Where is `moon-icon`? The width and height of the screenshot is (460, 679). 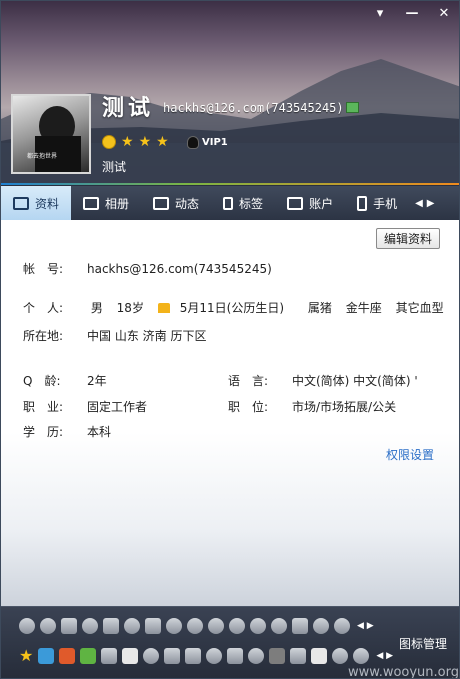 moon-icon is located at coordinates (361, 656).